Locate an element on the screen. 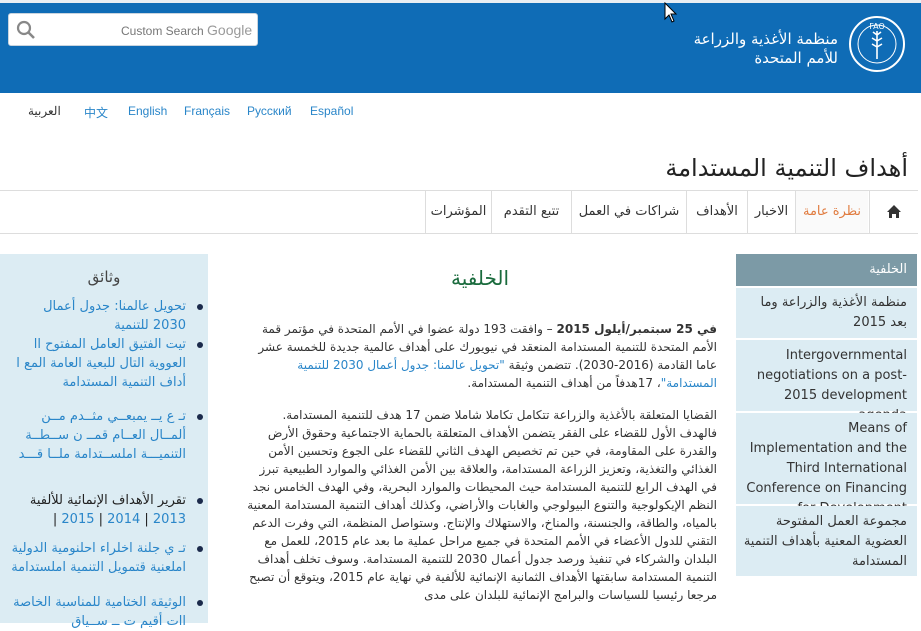 The height and width of the screenshot is (631, 921). nav-news: الاخبار is located at coordinates (771, 212).